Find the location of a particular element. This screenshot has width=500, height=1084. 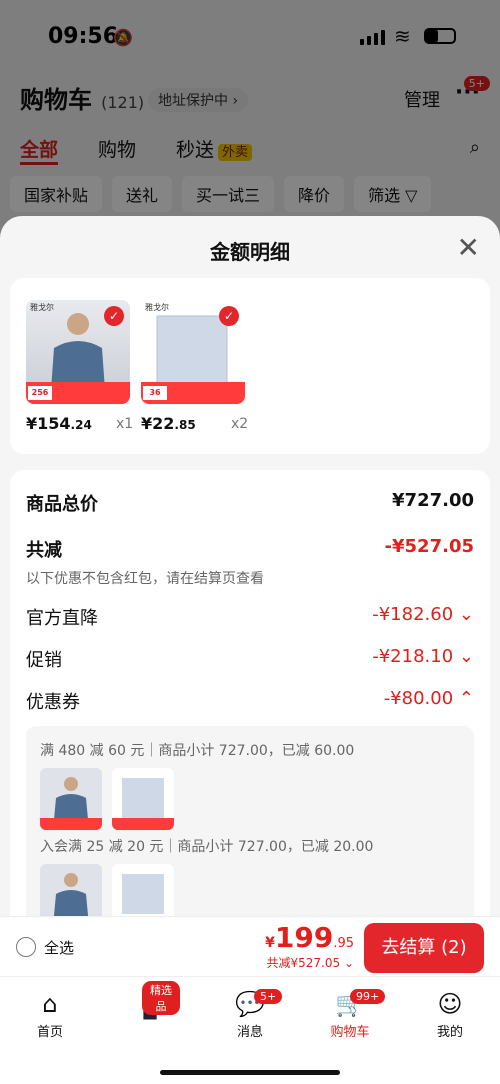

wifi-icon: ≋ is located at coordinates (402, 36).